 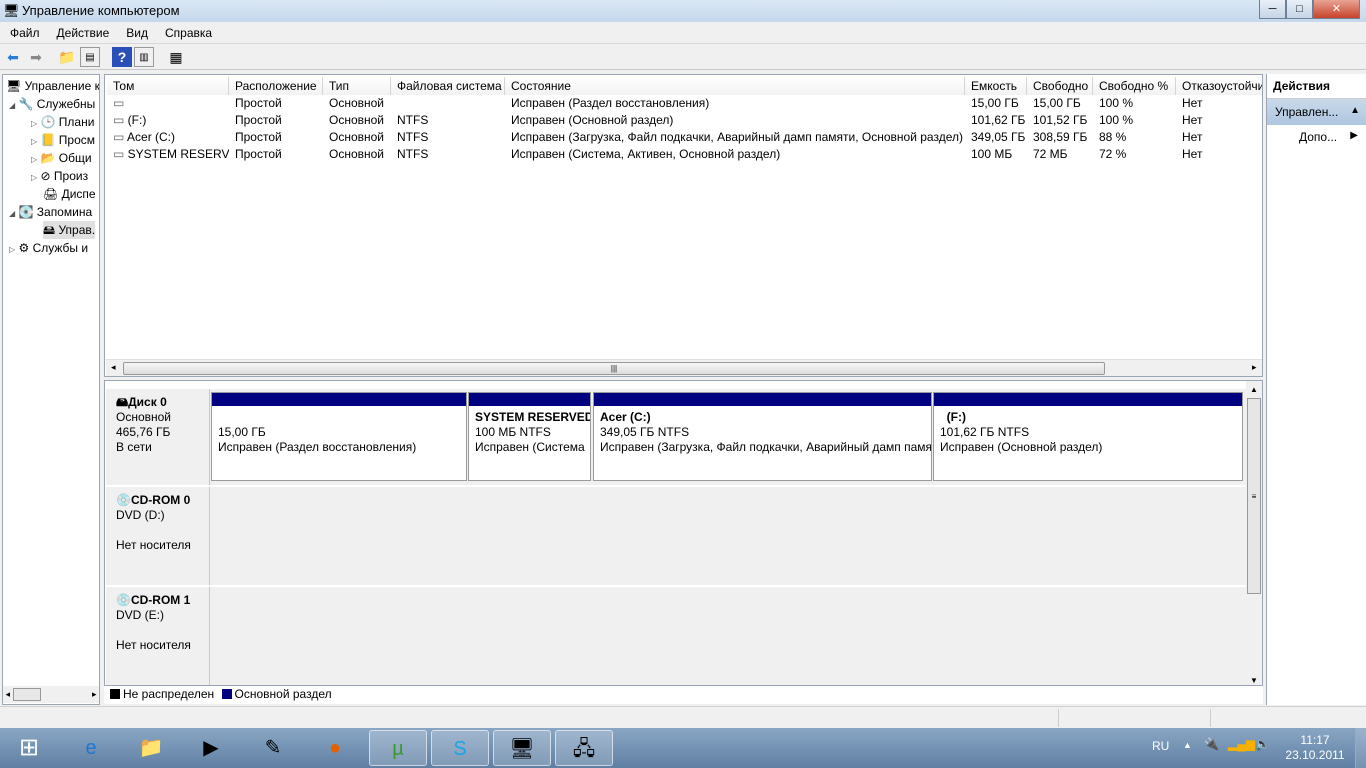 What do you see at coordinates (168, 86) in the screenshot?
I see `column-header-volume: Том` at bounding box center [168, 86].